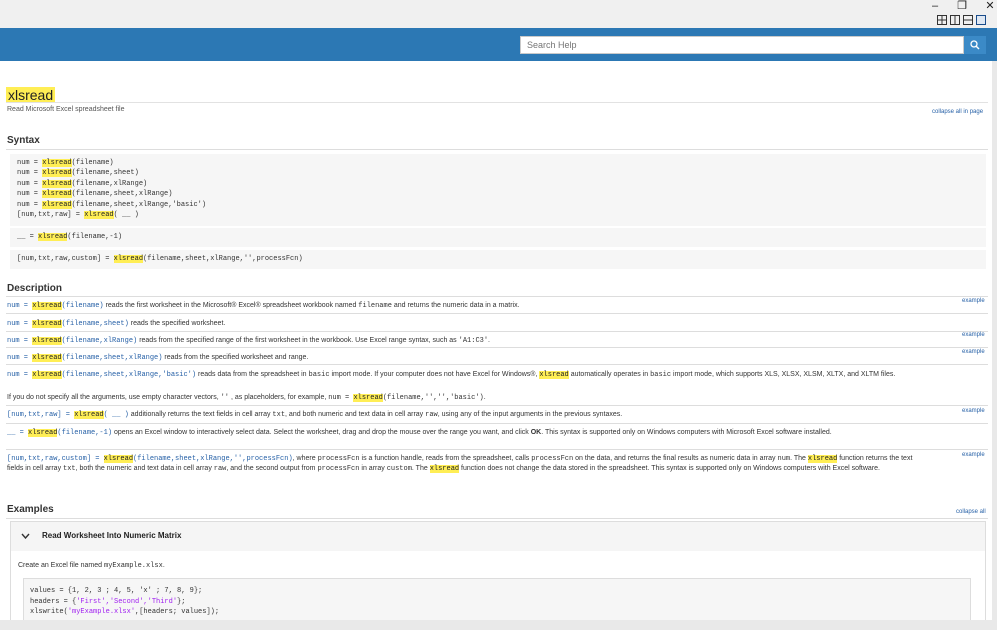 This screenshot has width=997, height=630. Describe the element at coordinates (497, 102) in the screenshot. I see `title-divider` at that location.